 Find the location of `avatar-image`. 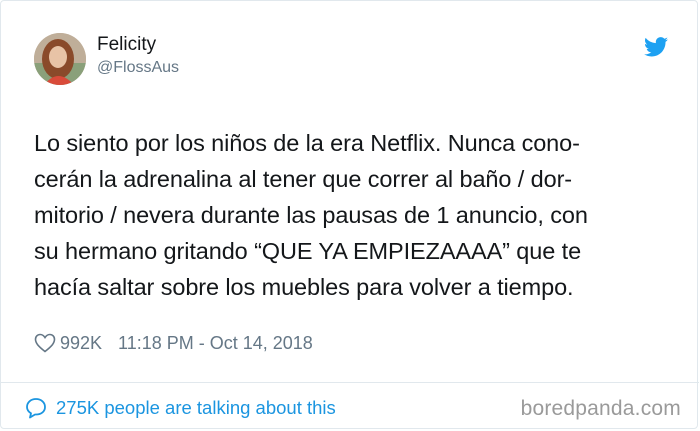

avatar-image is located at coordinates (60, 59).